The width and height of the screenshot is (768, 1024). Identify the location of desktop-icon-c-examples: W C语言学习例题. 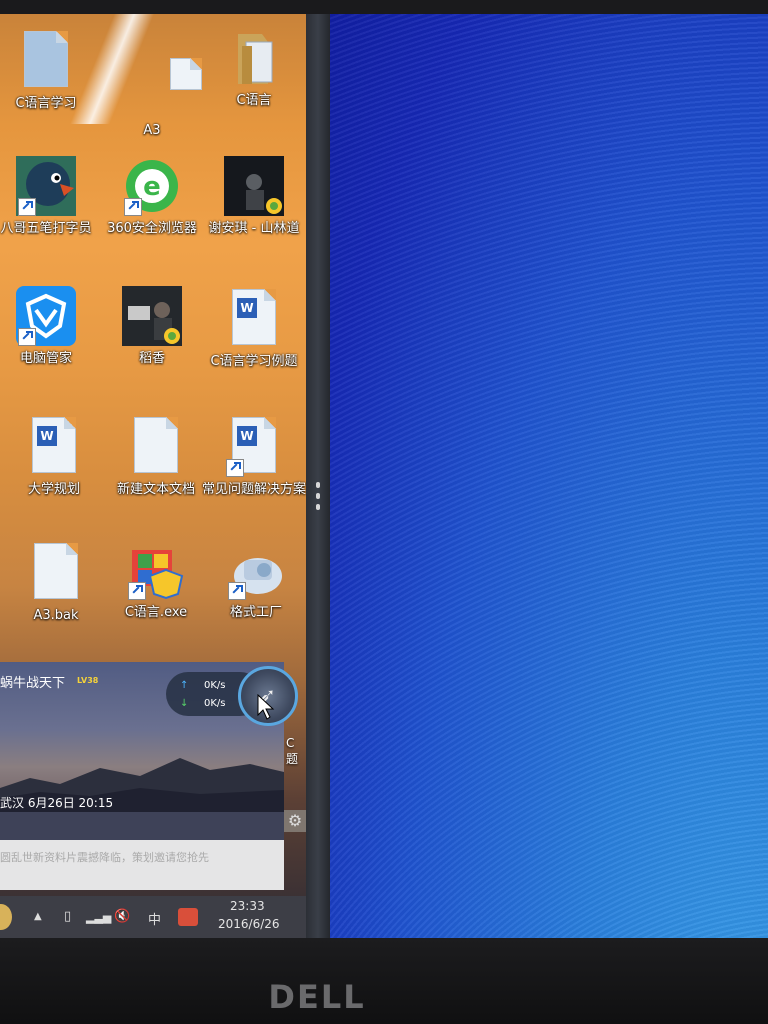
(254, 328).